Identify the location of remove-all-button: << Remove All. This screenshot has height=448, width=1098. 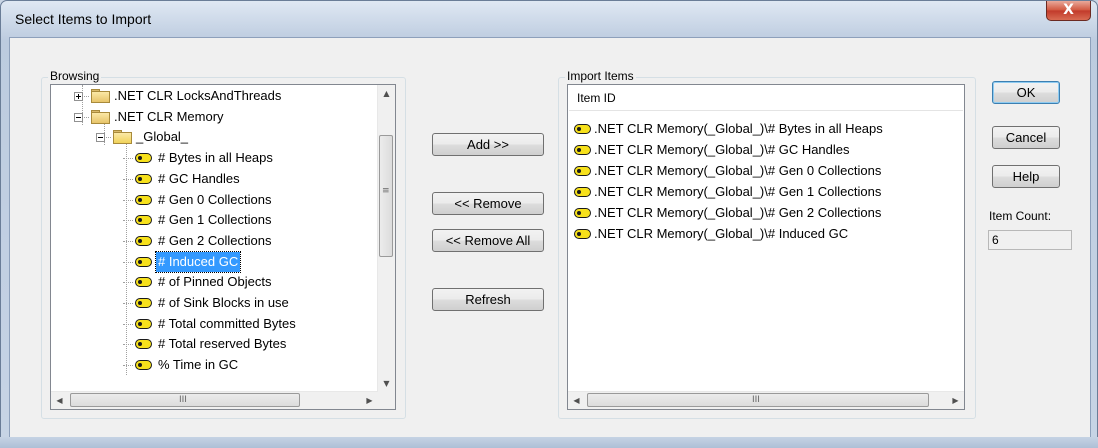
(488, 240).